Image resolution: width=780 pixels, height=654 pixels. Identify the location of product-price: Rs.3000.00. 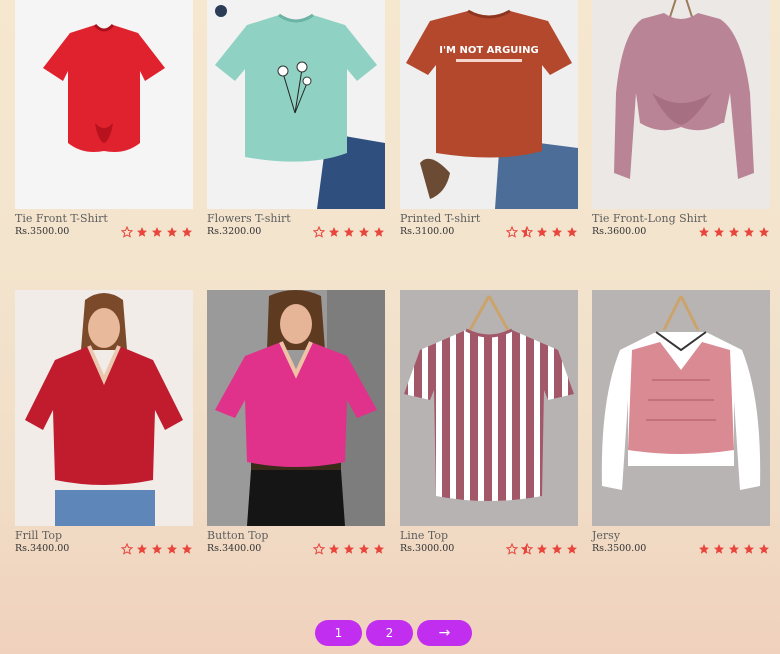
(427, 548).